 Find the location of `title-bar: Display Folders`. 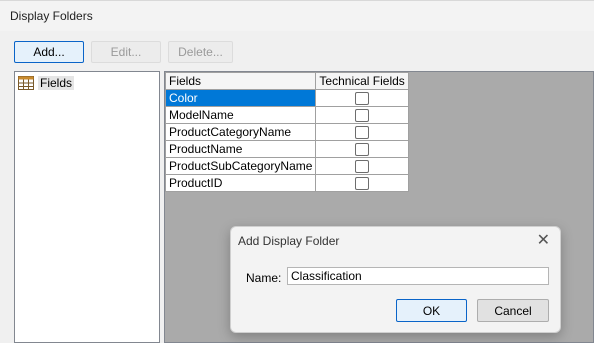

title-bar: Display Folders is located at coordinates (297, 15).